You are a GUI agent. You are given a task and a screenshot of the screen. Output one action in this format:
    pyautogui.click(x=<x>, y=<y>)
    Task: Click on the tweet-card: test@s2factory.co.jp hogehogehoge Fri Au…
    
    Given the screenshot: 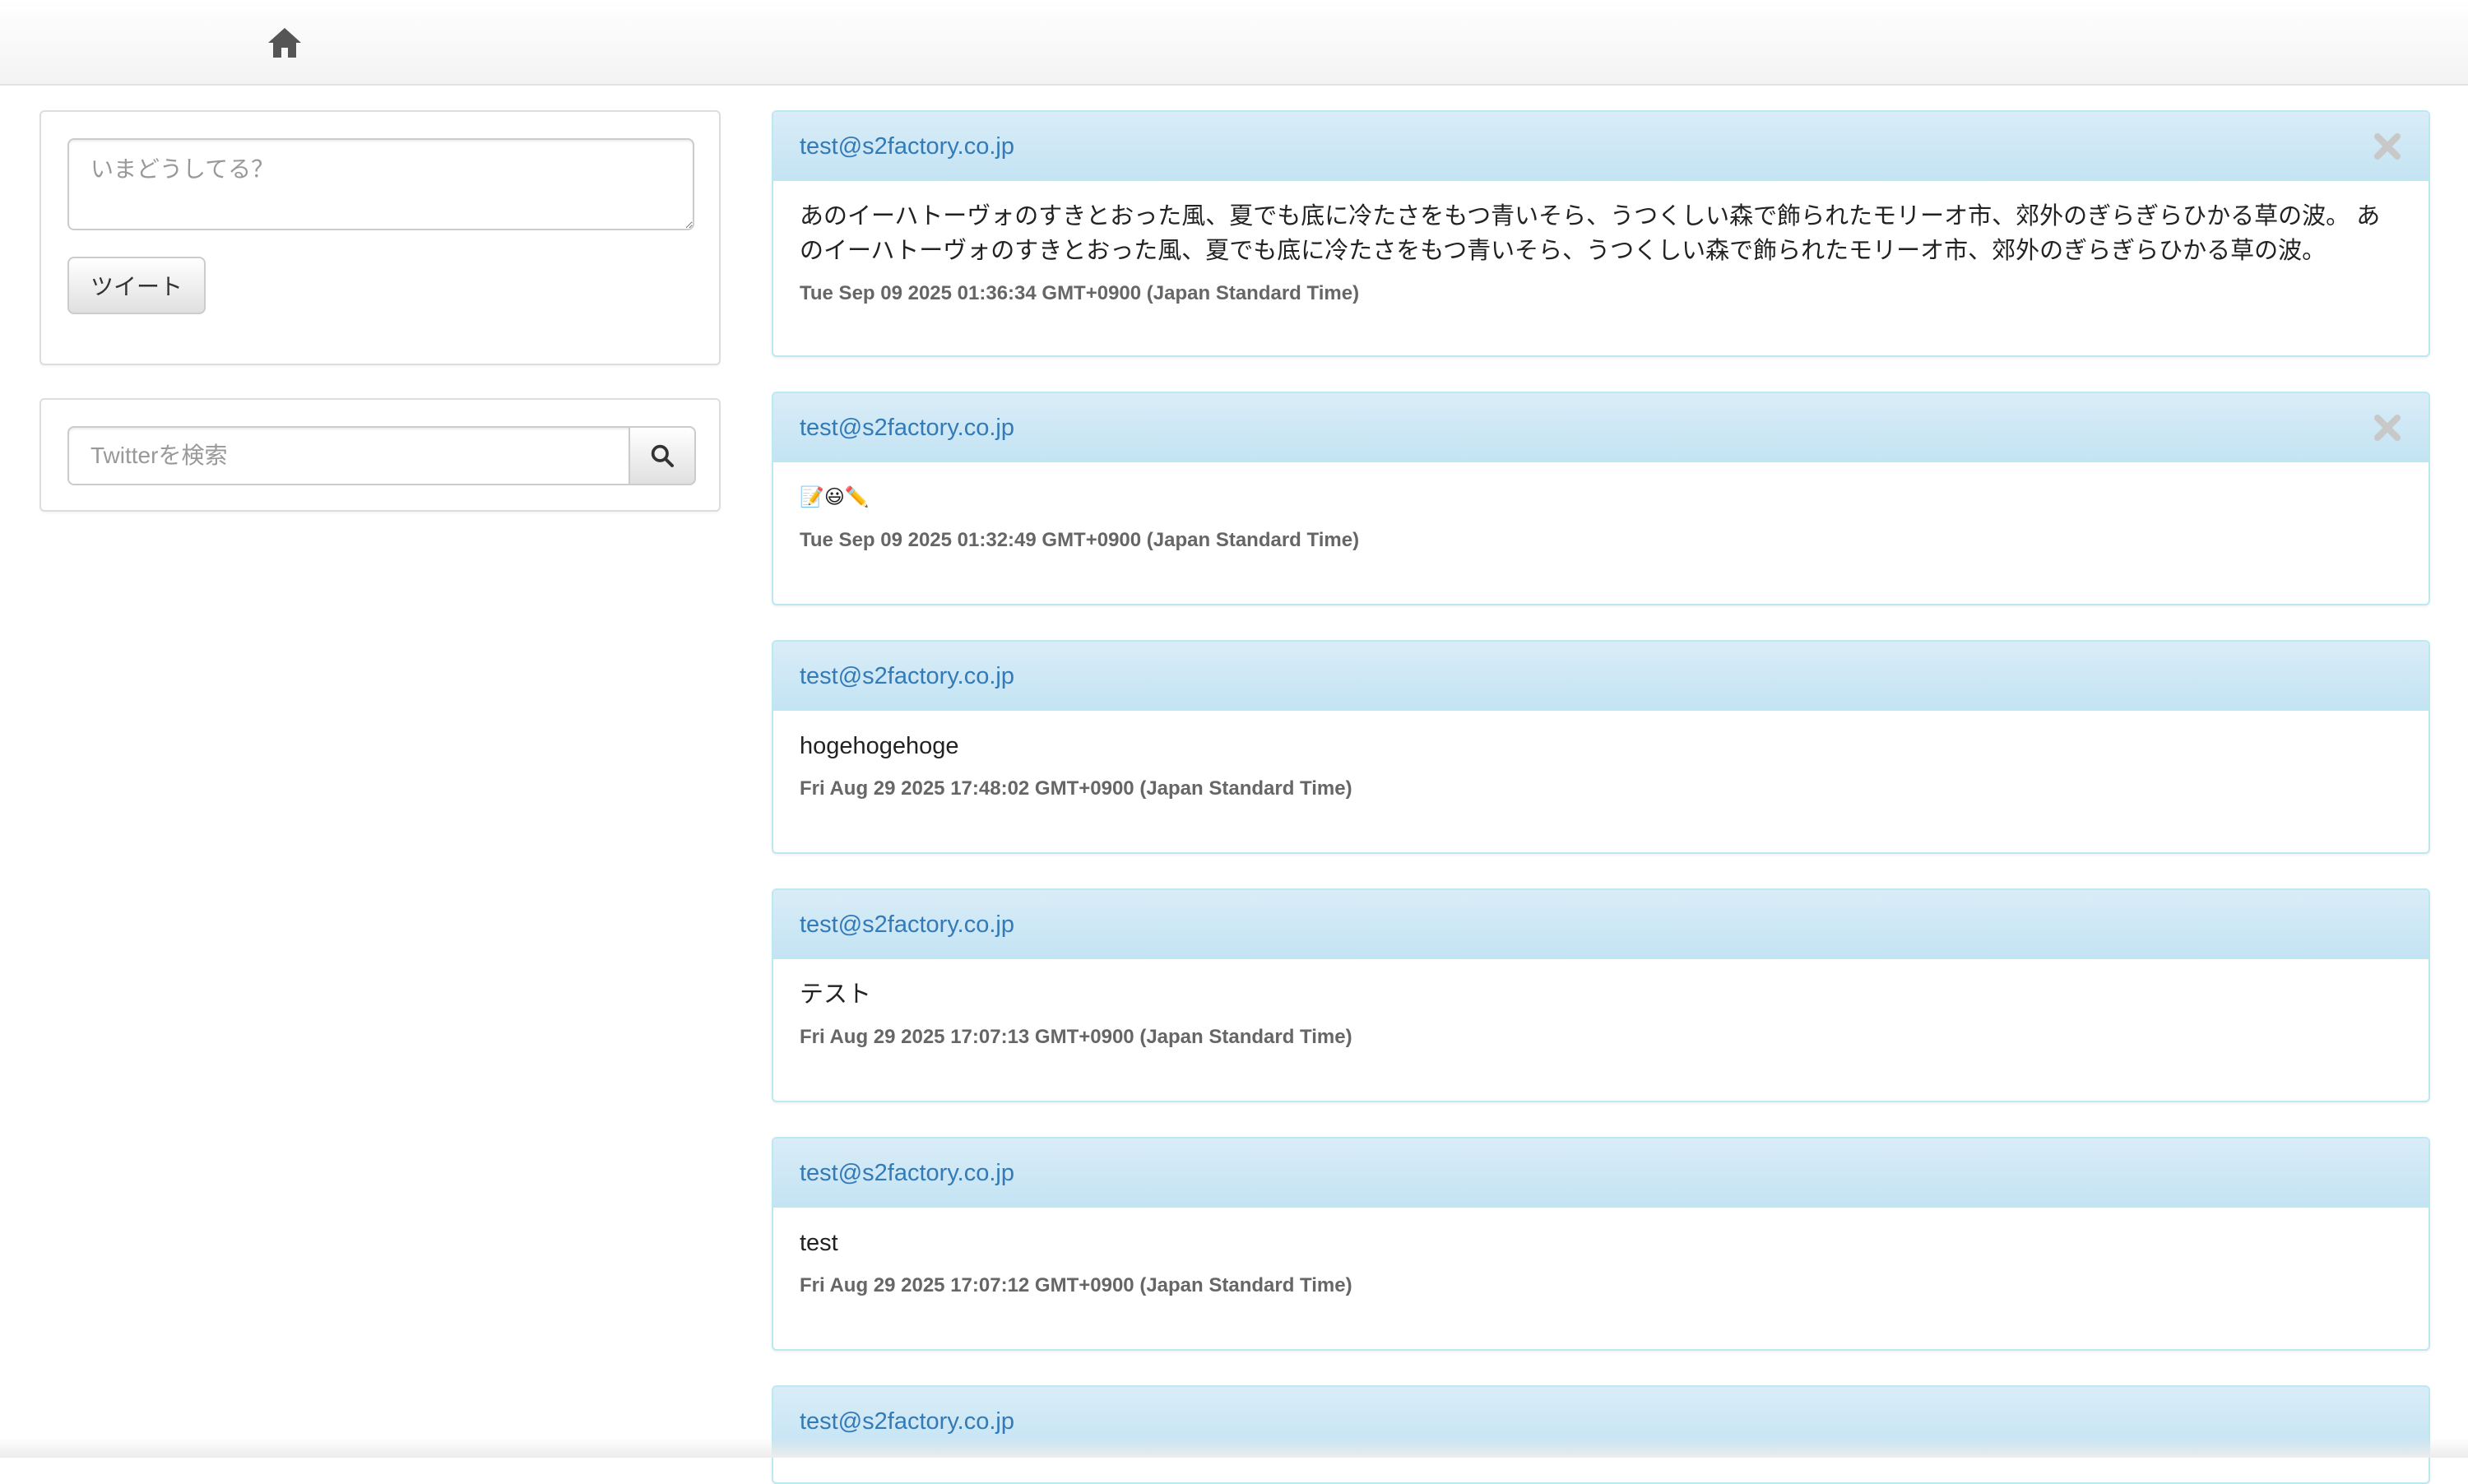 What is the action you would take?
    pyautogui.click(x=1601, y=747)
    